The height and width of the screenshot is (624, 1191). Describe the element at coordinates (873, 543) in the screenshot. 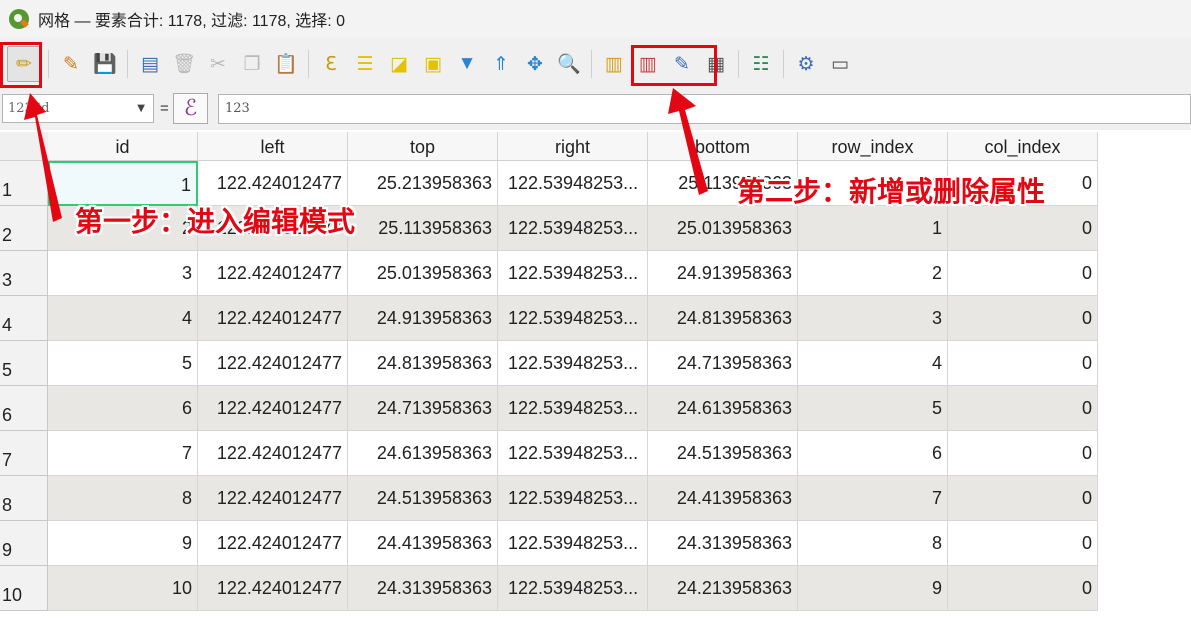

I see `table-cell-row_index: 8` at that location.